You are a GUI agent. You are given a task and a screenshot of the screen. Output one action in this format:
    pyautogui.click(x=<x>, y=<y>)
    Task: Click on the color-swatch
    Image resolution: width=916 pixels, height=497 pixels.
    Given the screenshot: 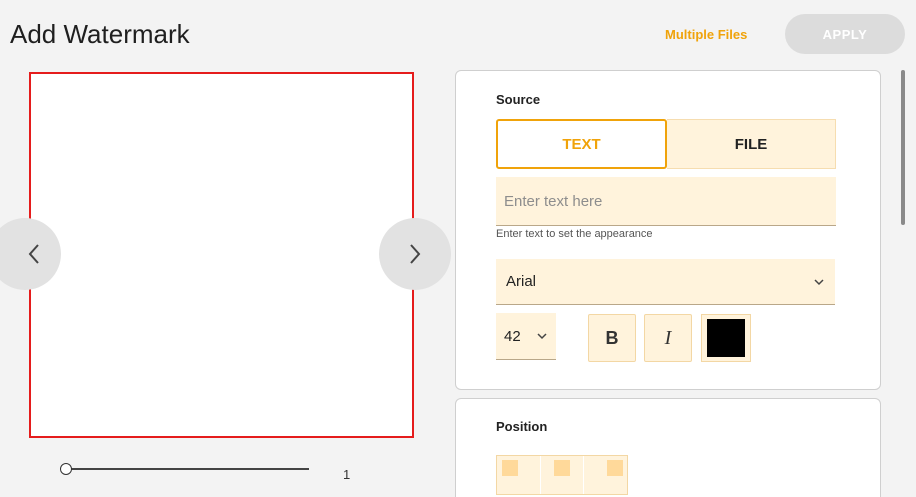 What is the action you would take?
    pyautogui.click(x=726, y=338)
    